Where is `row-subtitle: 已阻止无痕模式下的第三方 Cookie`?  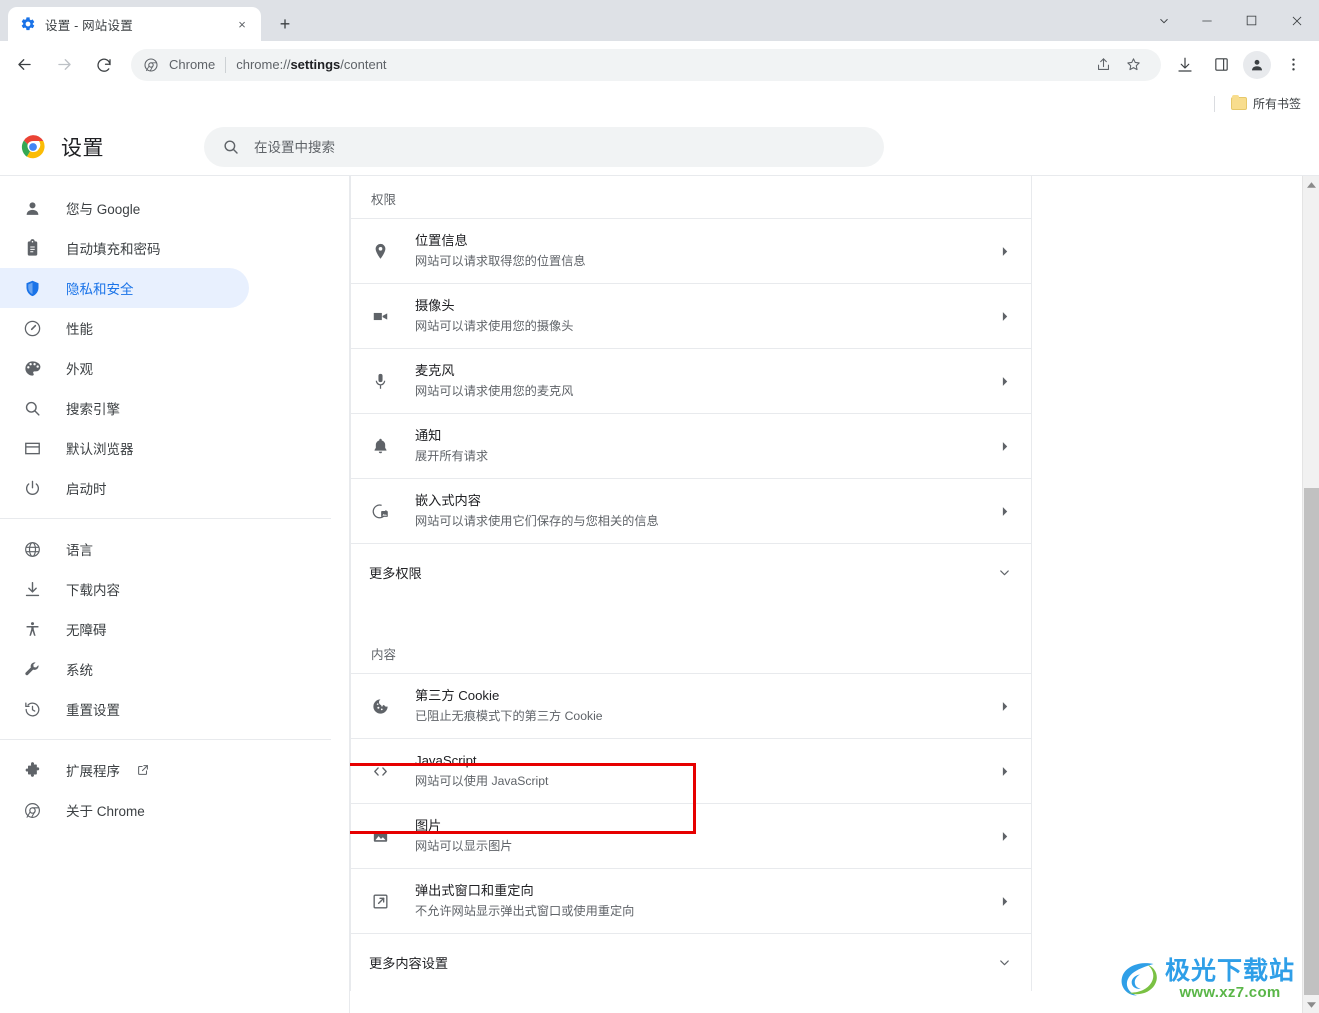 row-subtitle: 已阻止无痕模式下的第三方 Cookie is located at coordinates (509, 715).